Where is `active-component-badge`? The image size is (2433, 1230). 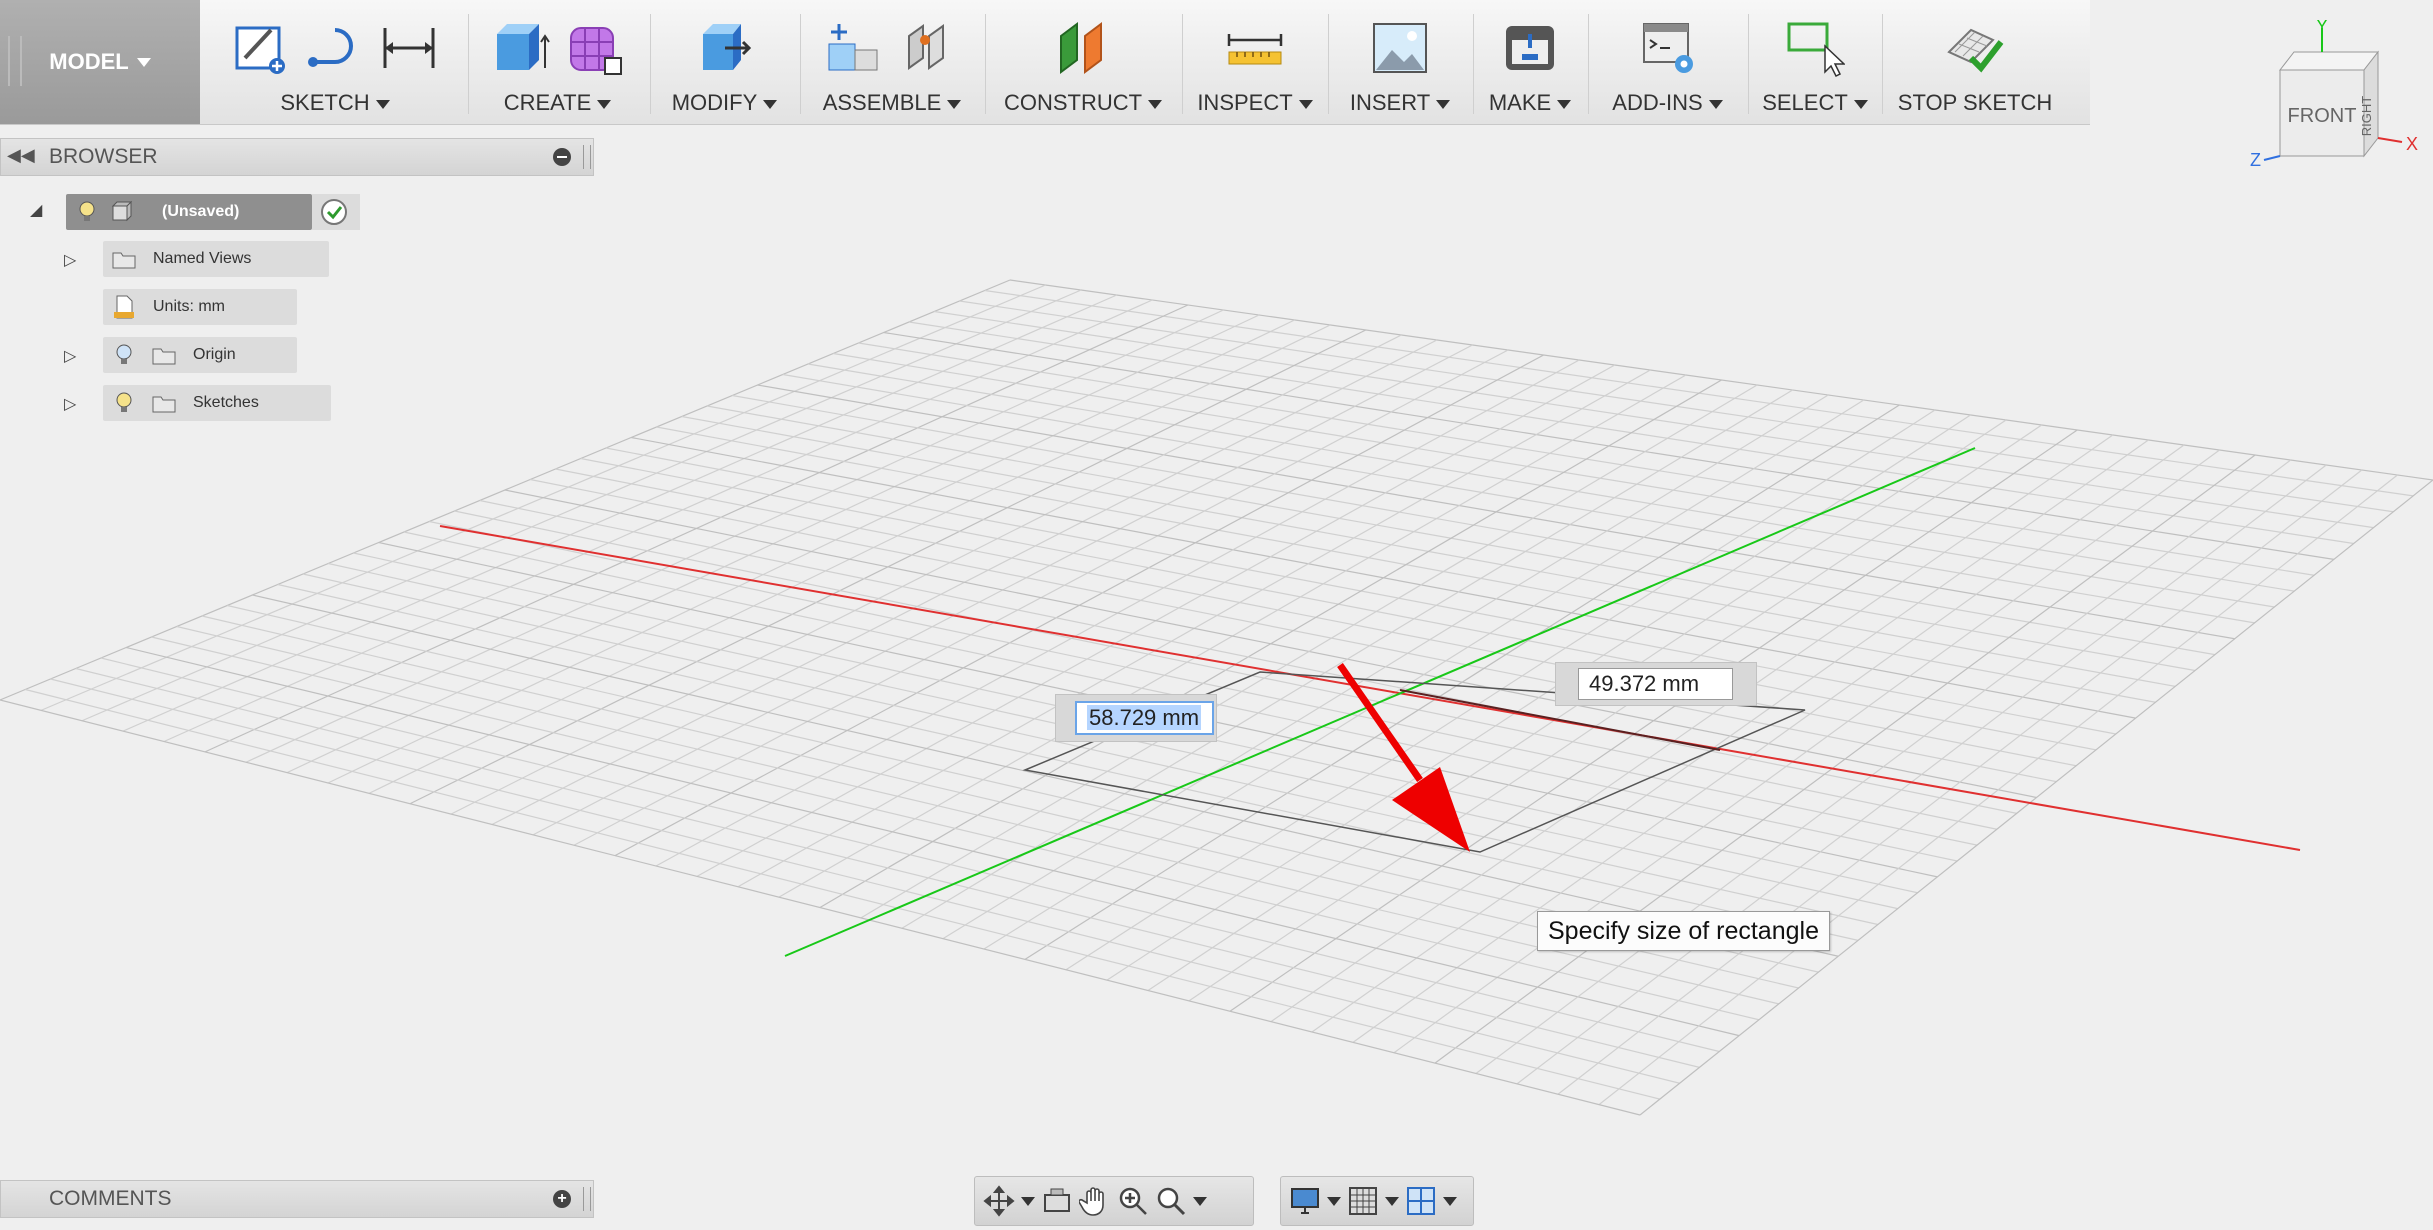 active-component-badge is located at coordinates (336, 212).